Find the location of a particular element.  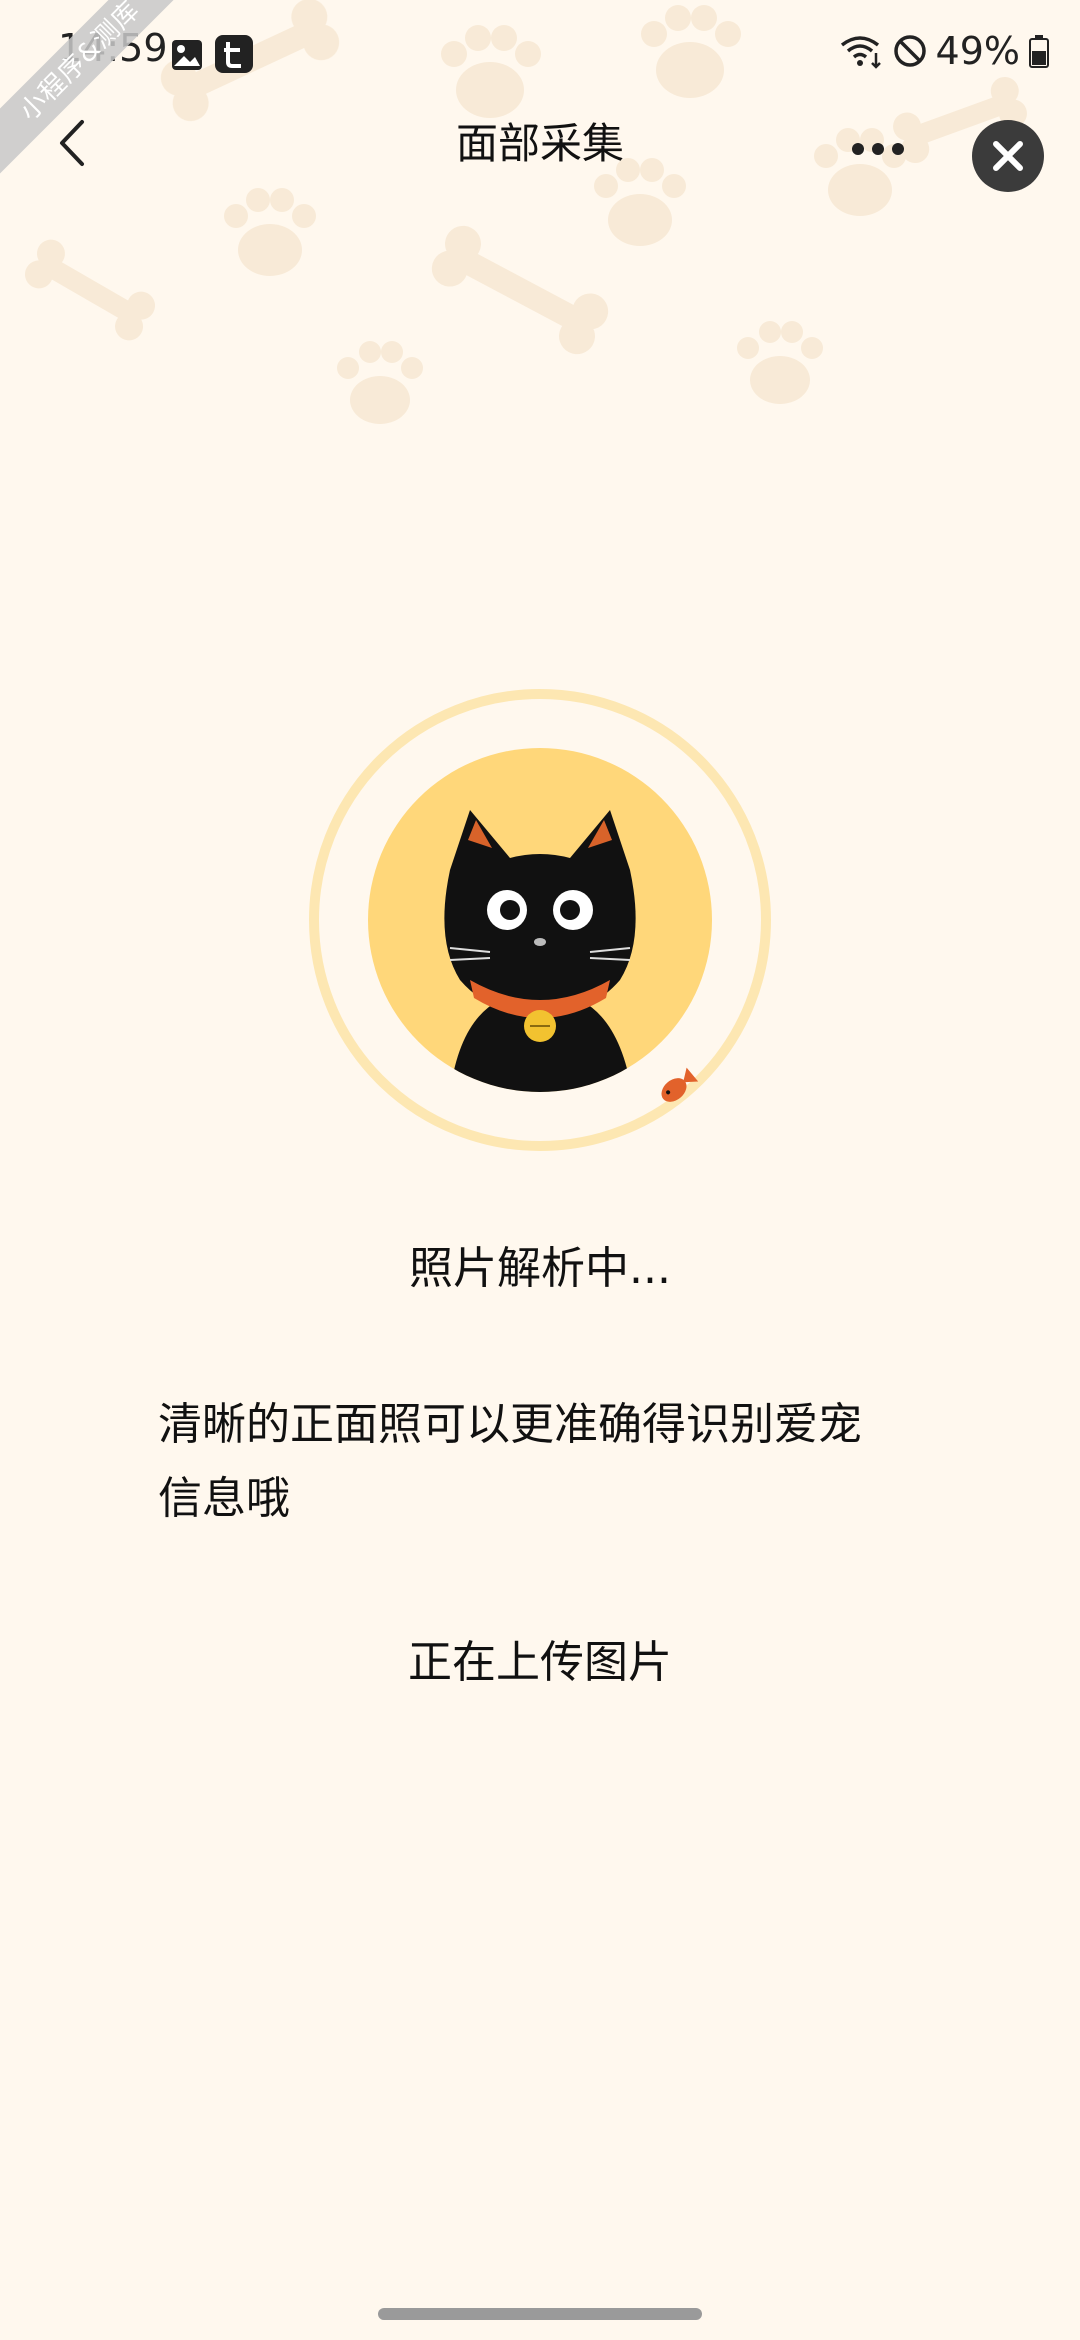

battery-icon is located at coordinates (1039, 51).